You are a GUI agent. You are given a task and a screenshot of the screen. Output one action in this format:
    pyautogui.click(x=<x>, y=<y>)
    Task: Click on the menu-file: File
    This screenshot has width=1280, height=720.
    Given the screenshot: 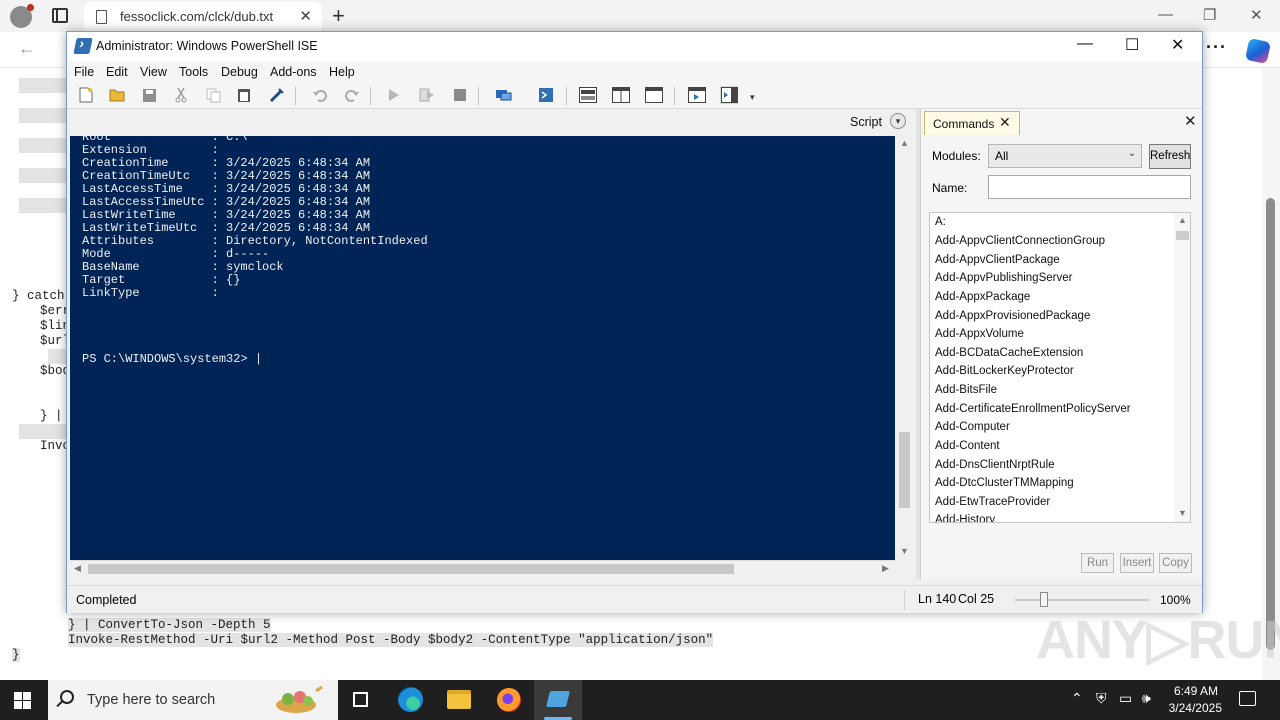 What is the action you would take?
    pyautogui.click(x=84, y=72)
    